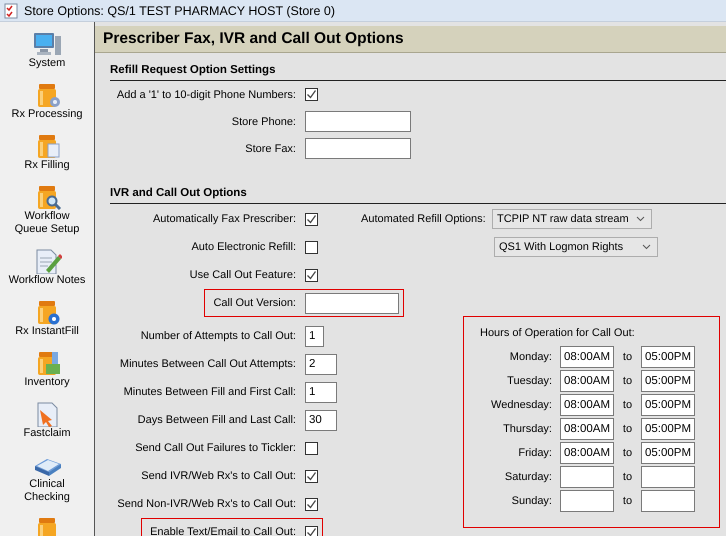  I want to click on sidebar-item: Fastclaim, so click(47, 422).